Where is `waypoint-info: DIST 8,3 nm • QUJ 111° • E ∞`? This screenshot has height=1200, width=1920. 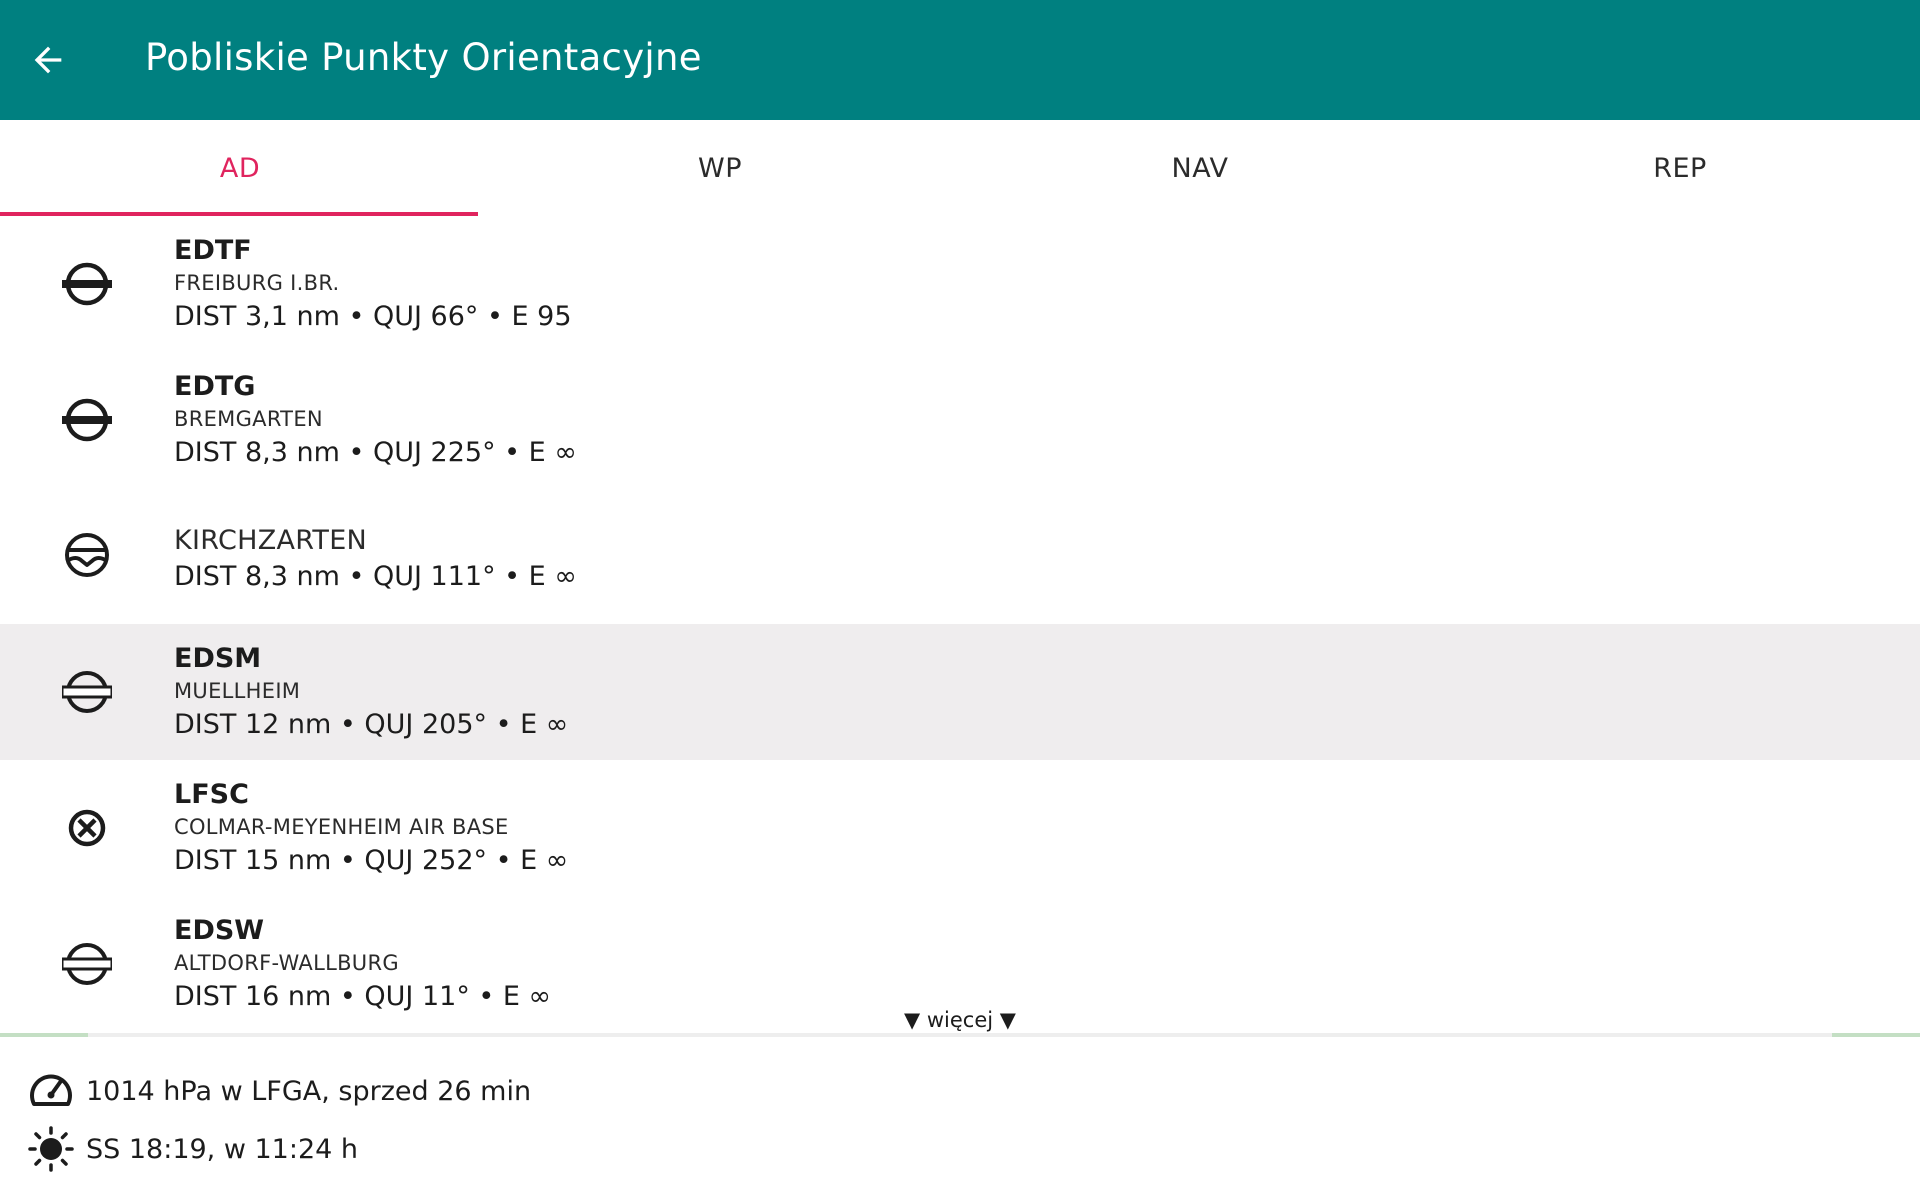
waypoint-info: DIST 8,3 nm • QUJ 111° • E ∞ is located at coordinates (375, 576).